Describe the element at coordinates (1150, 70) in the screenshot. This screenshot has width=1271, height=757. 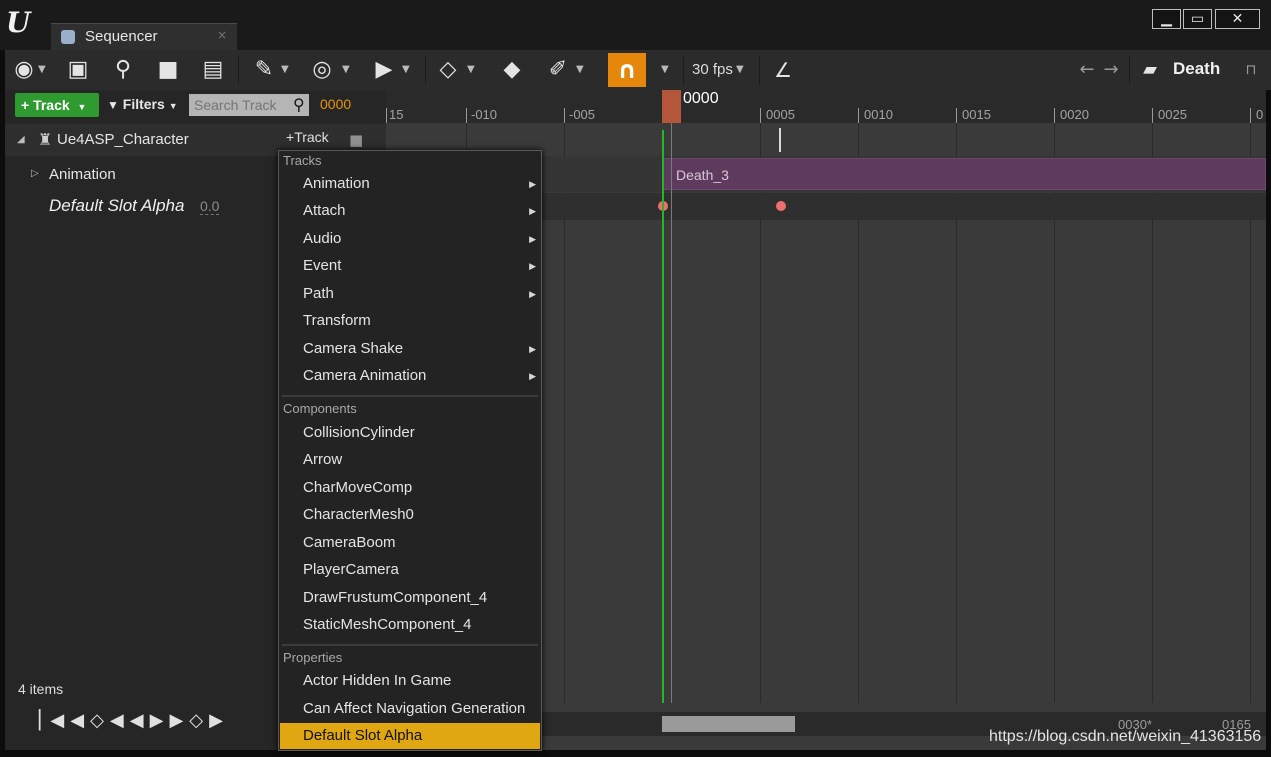
I see `folder-icon: ▰` at that location.